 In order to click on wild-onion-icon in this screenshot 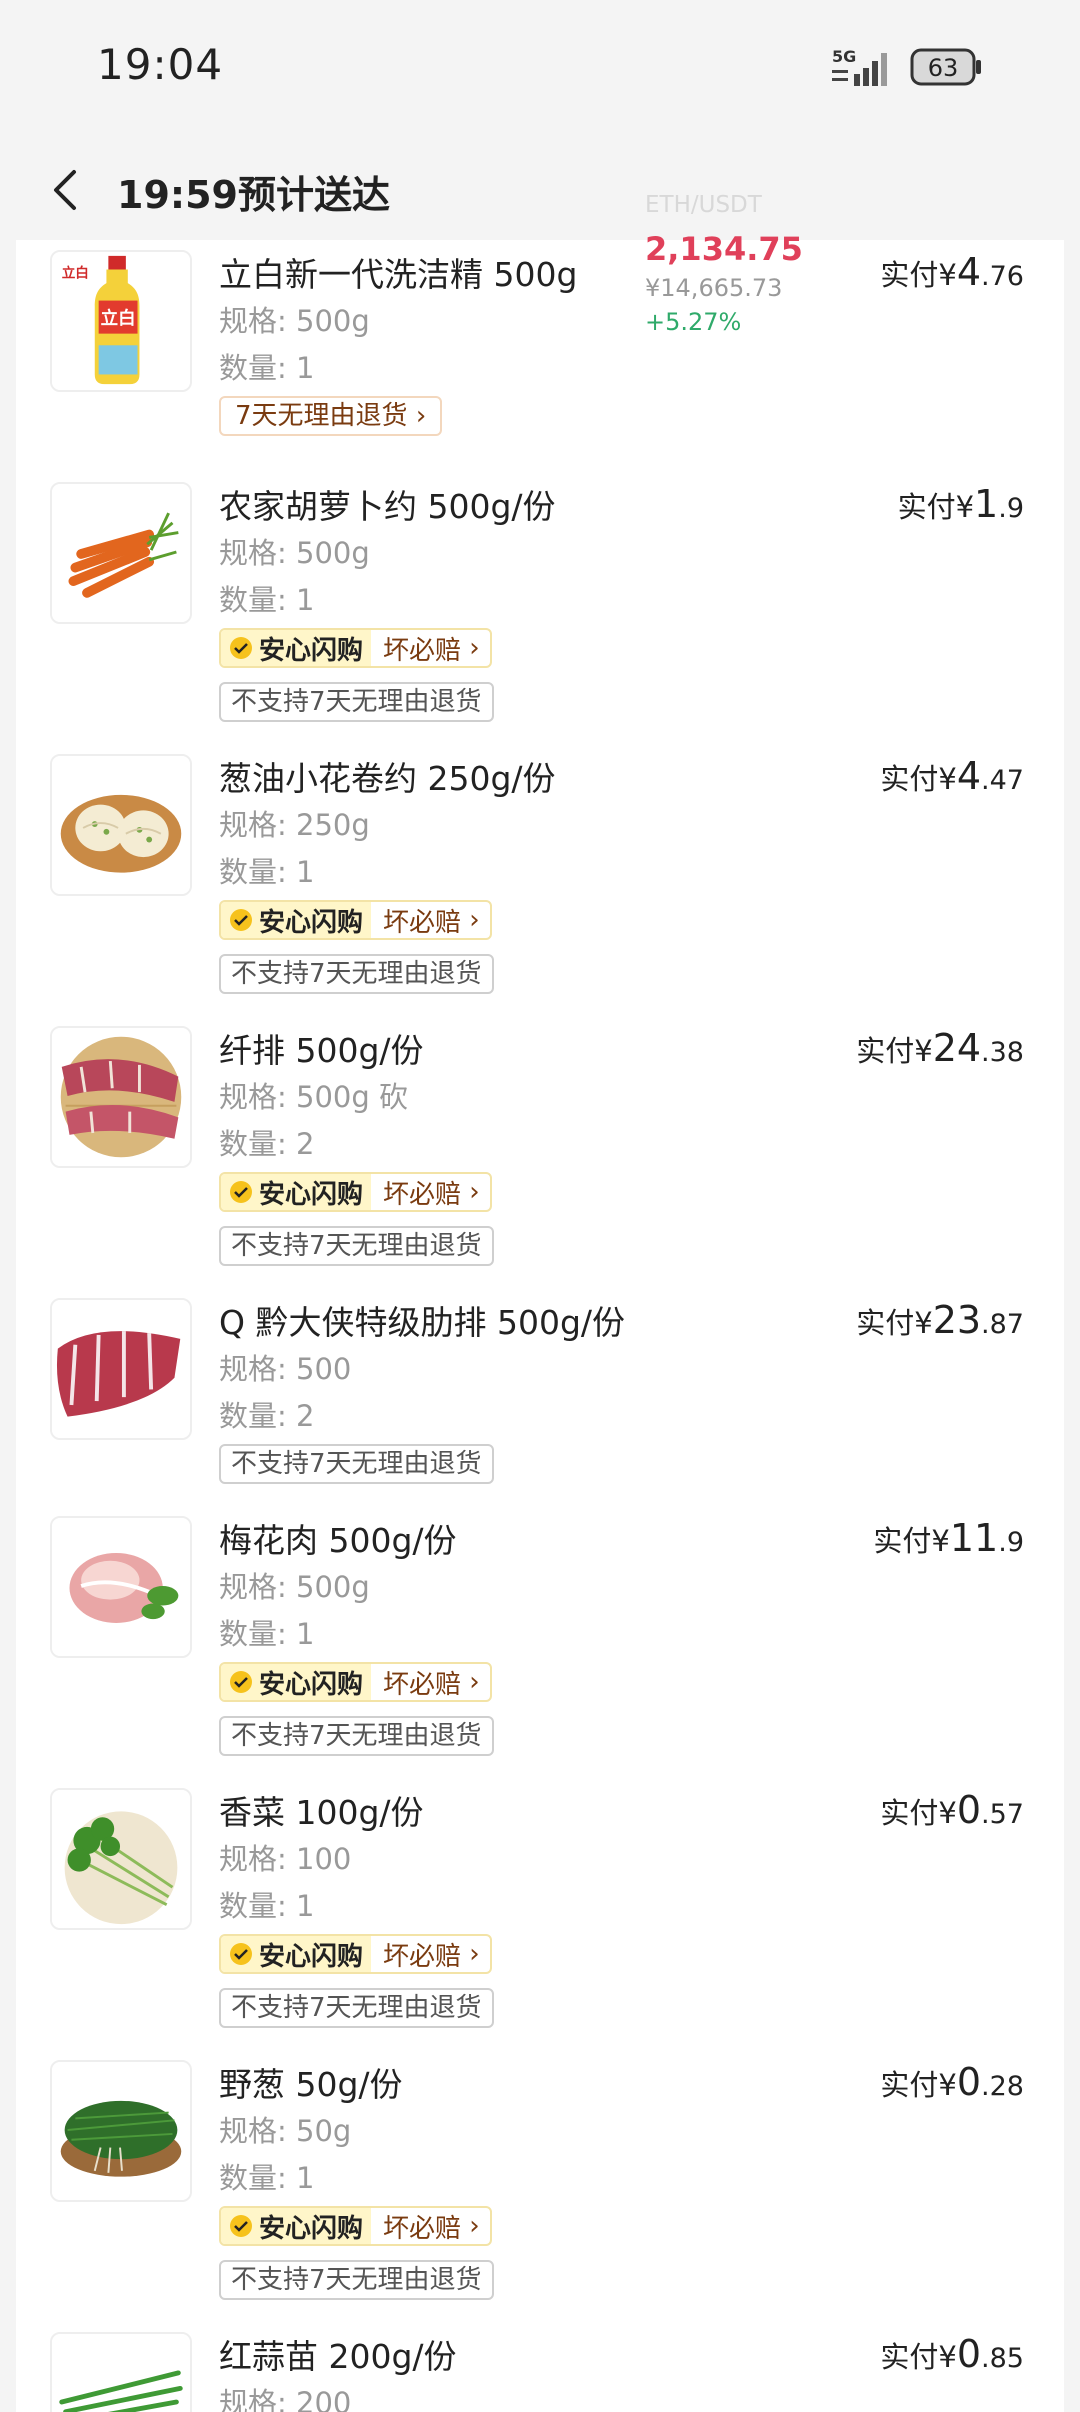, I will do `click(121, 2131)`.